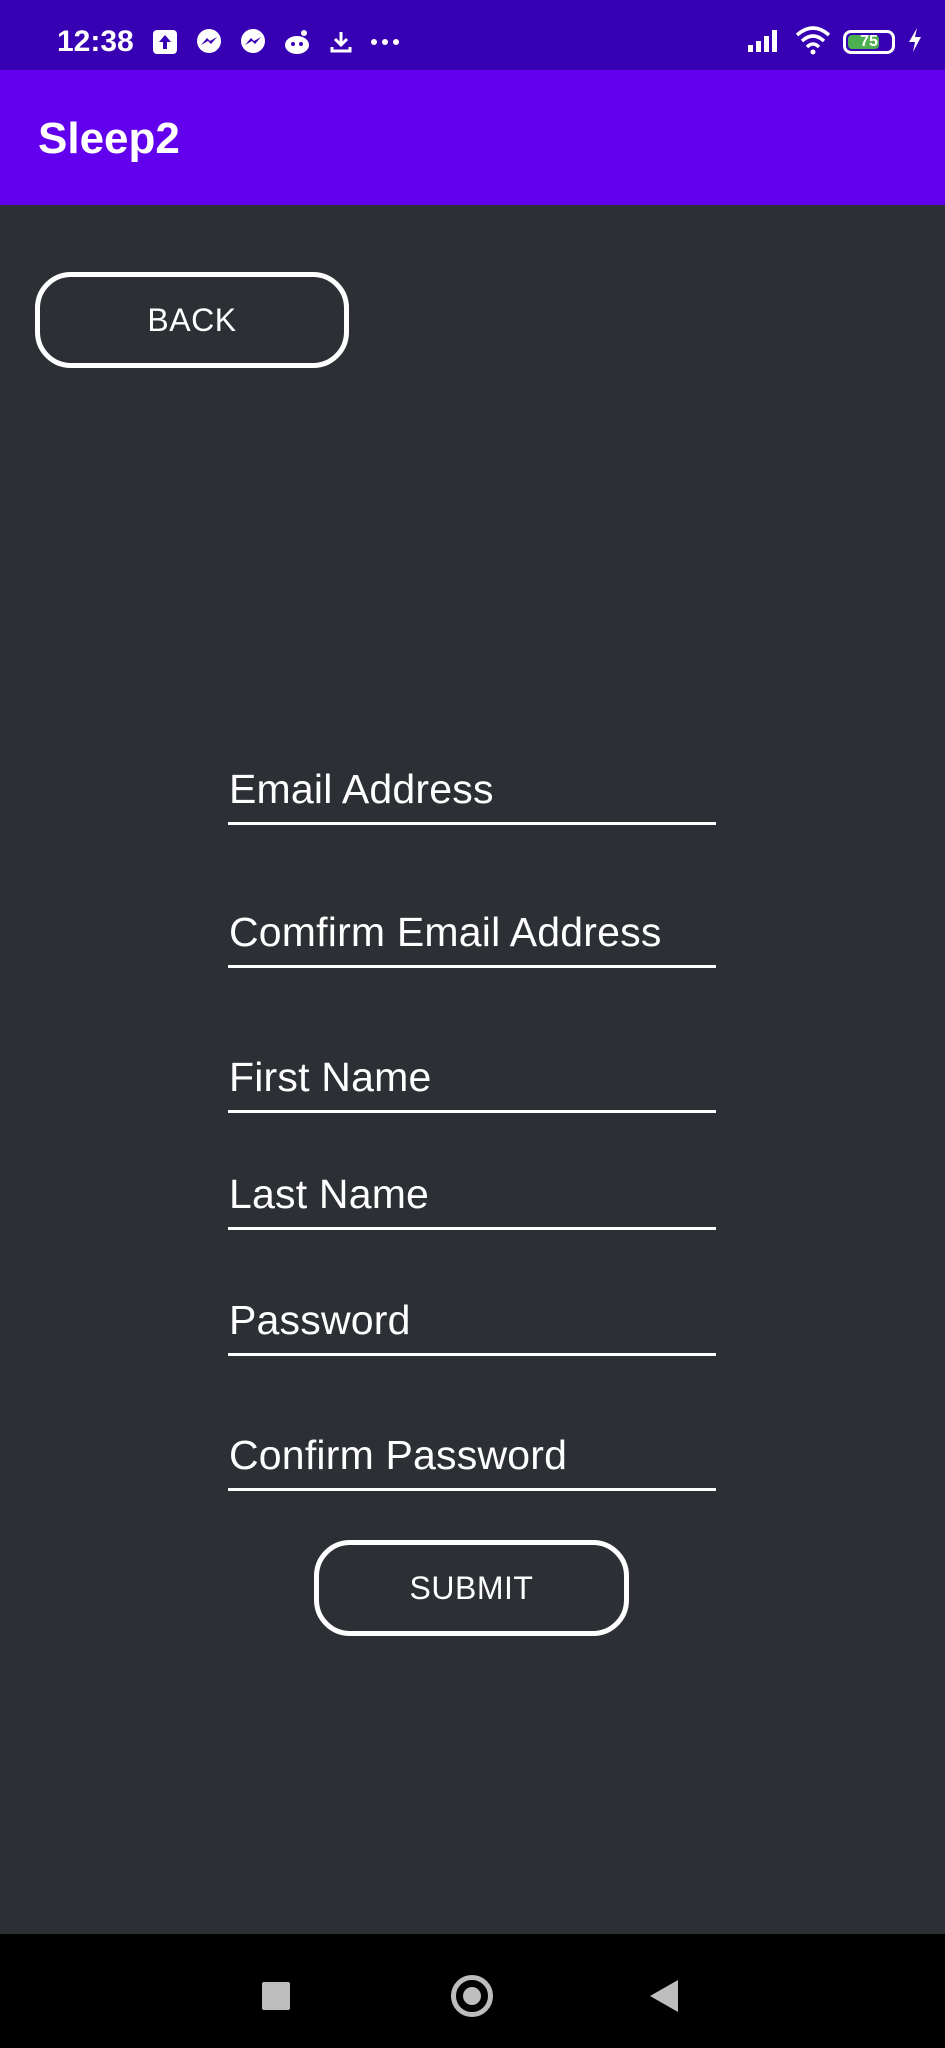 This screenshot has width=945, height=2048. What do you see at coordinates (297, 42) in the screenshot?
I see `reddit-icon` at bounding box center [297, 42].